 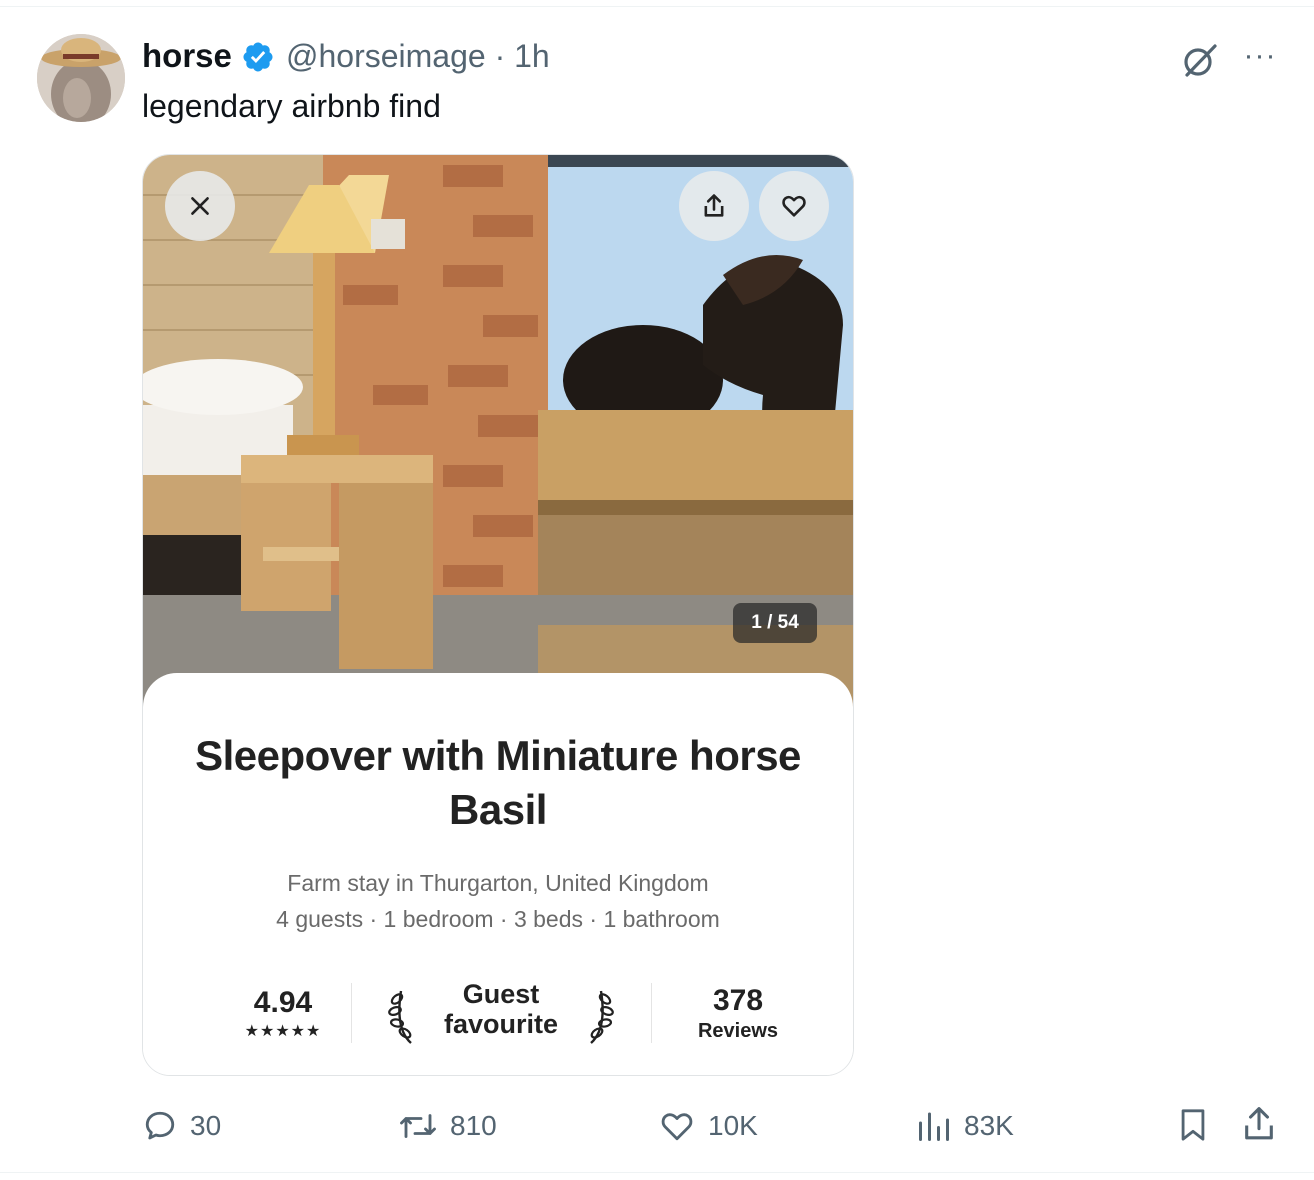 I want to click on like-icon, so click(x=677, y=1127).